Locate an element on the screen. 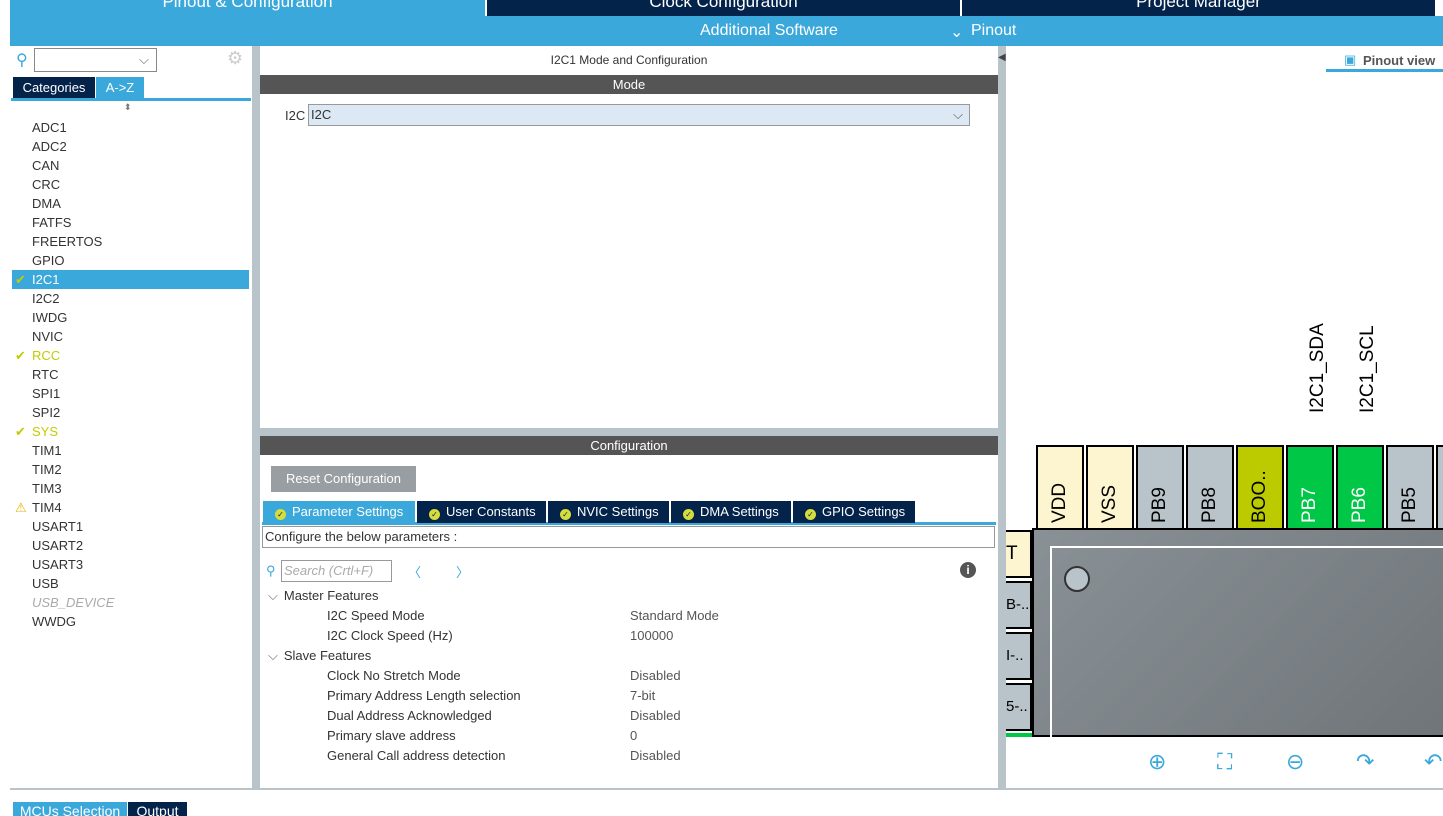 This screenshot has height=816, width=1443. group-slave-features: ⌵ Slave Features is located at coordinates (319, 656).